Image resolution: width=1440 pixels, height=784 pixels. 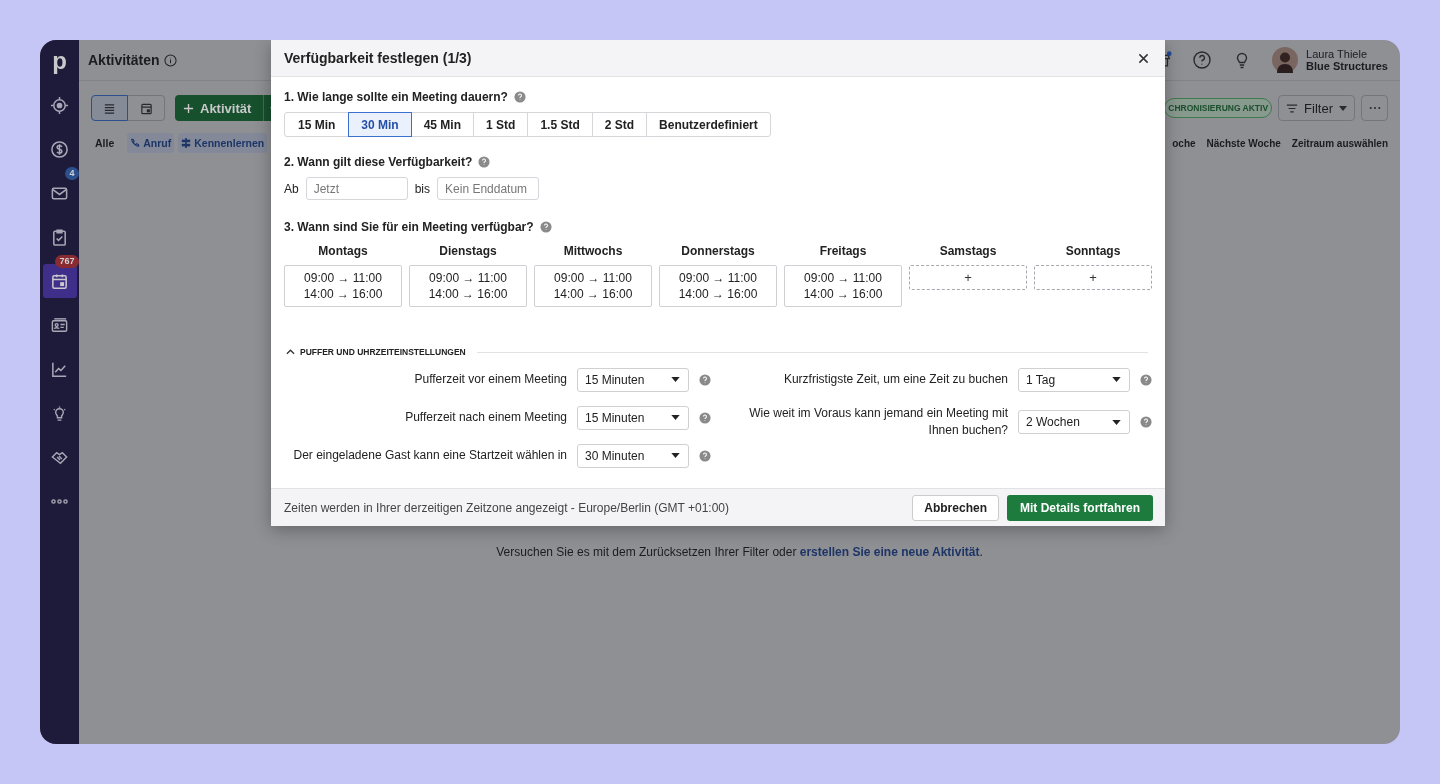 I want to click on filter-tab: Alle, so click(x=105, y=143).